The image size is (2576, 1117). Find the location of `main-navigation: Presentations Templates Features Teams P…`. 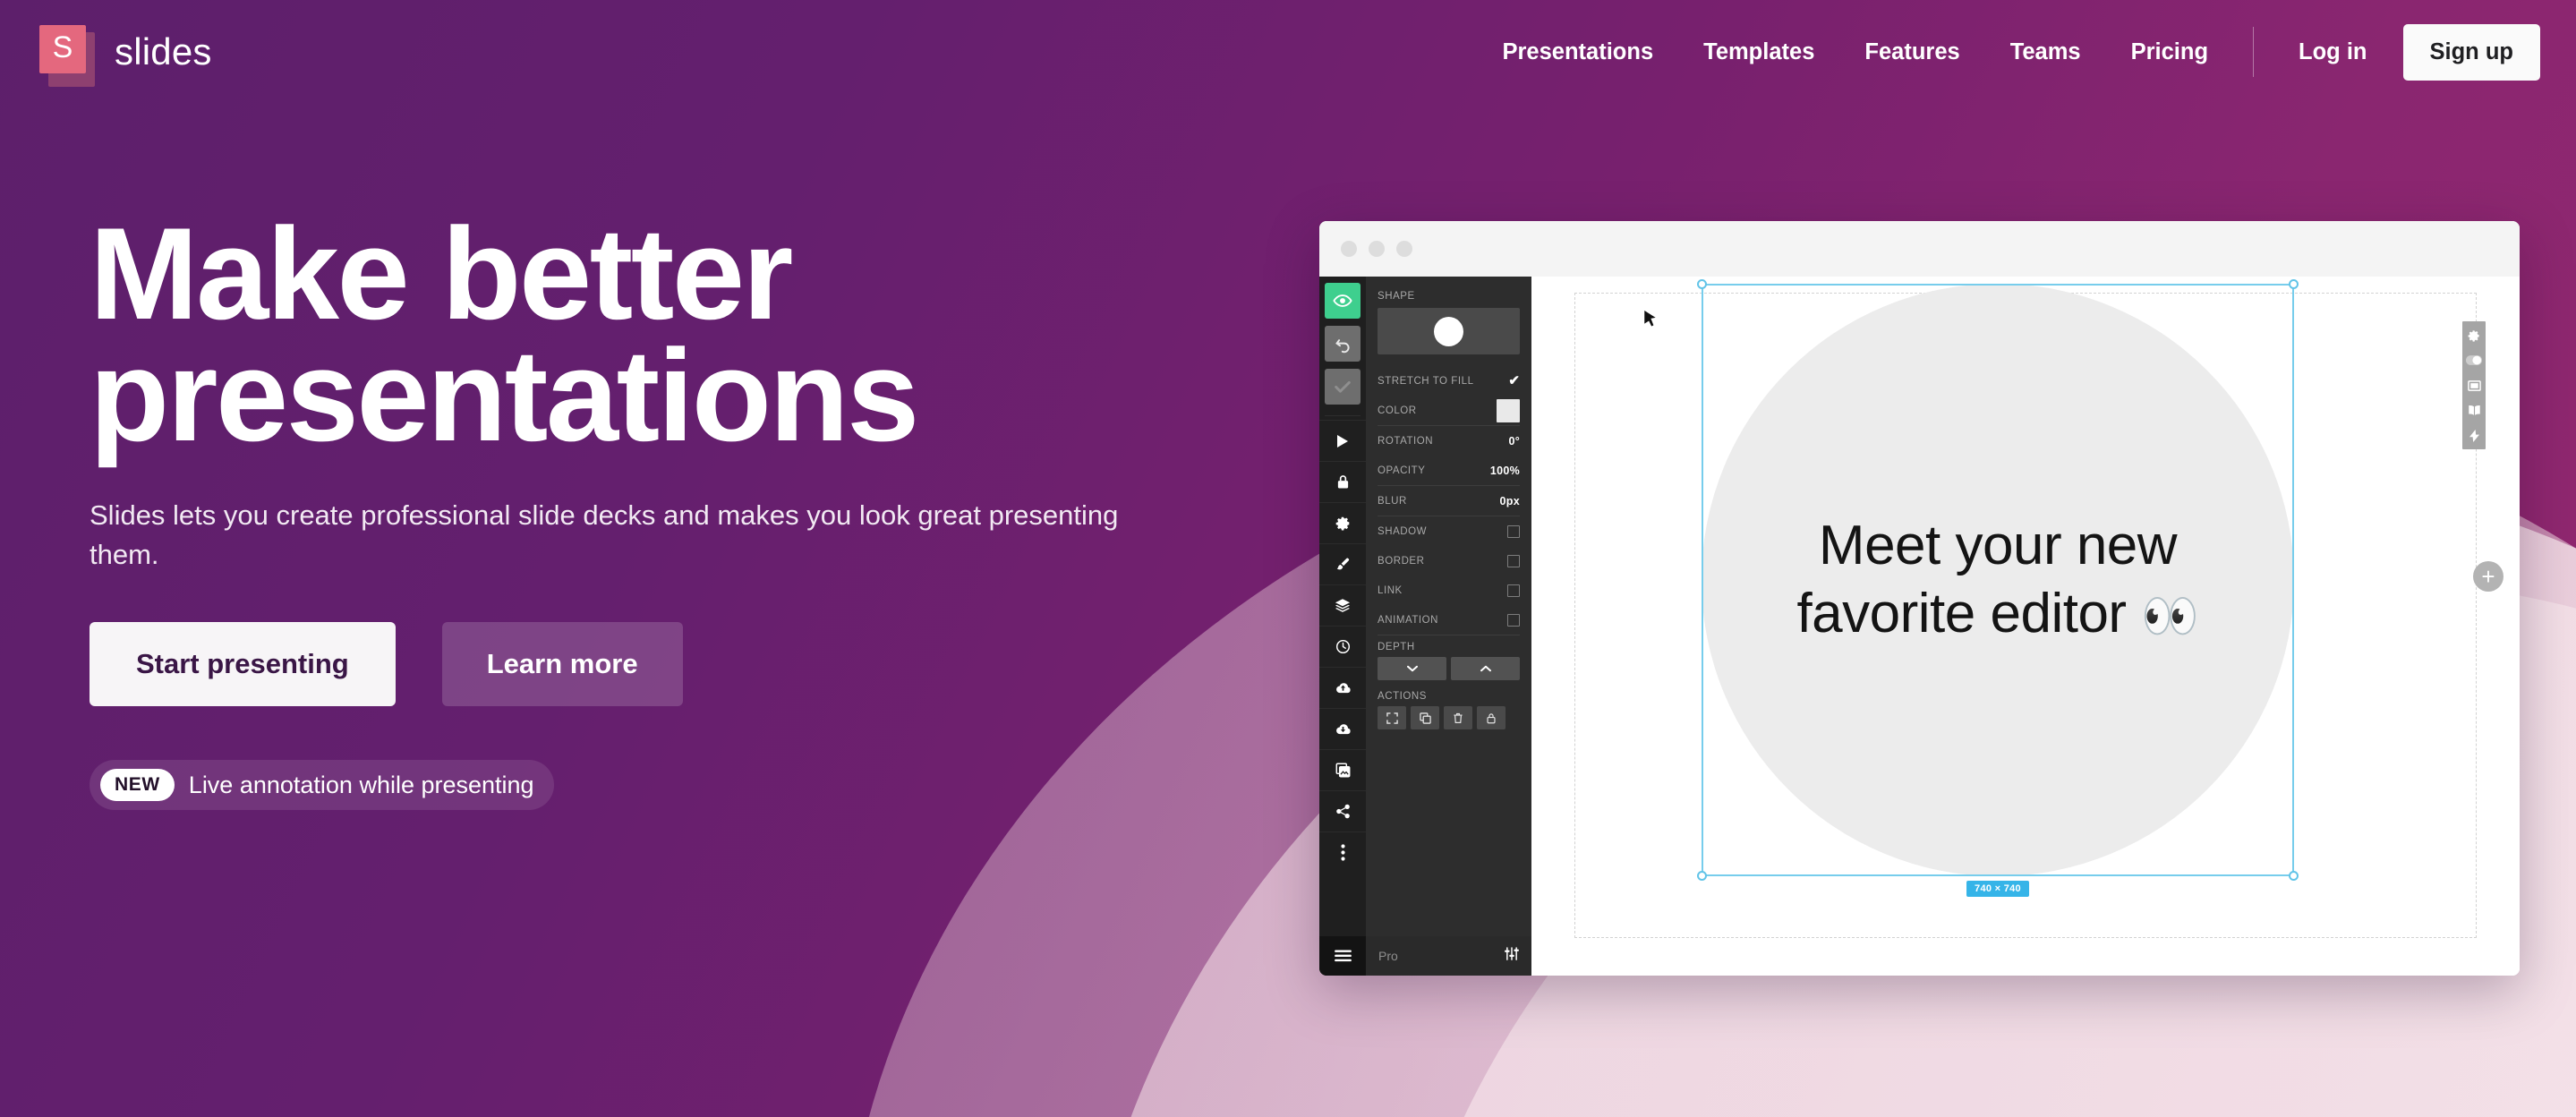

main-navigation: Presentations Templates Features Teams P… is located at coordinates (2009, 52).